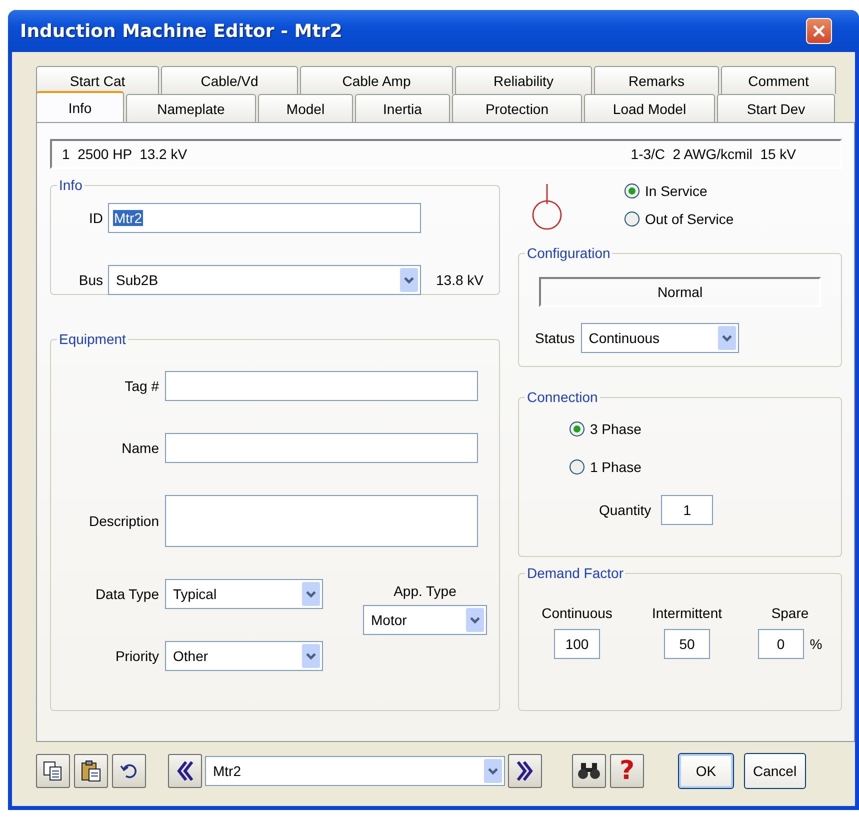  Describe the element at coordinates (689, 219) in the screenshot. I see `radio-label: Out of Service` at that location.